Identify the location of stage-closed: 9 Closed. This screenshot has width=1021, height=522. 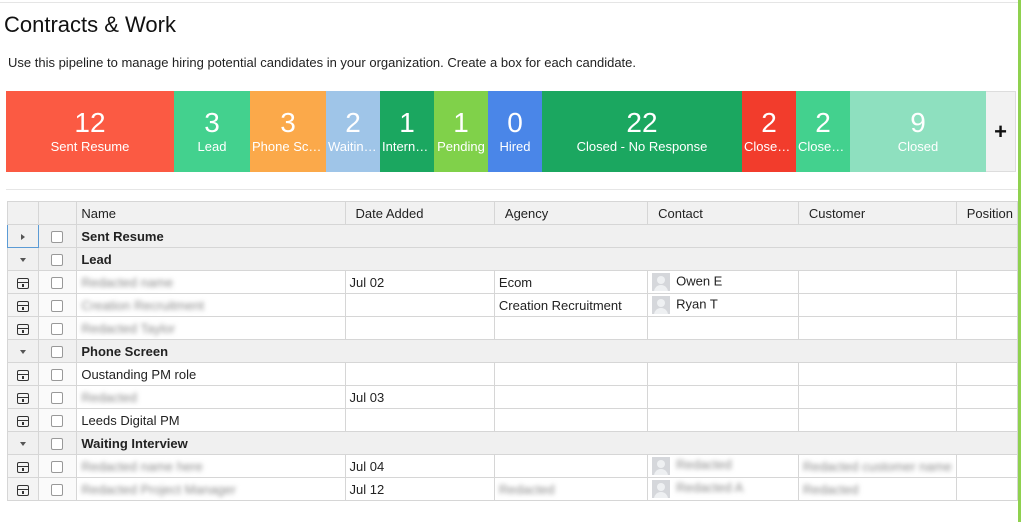
(918, 131).